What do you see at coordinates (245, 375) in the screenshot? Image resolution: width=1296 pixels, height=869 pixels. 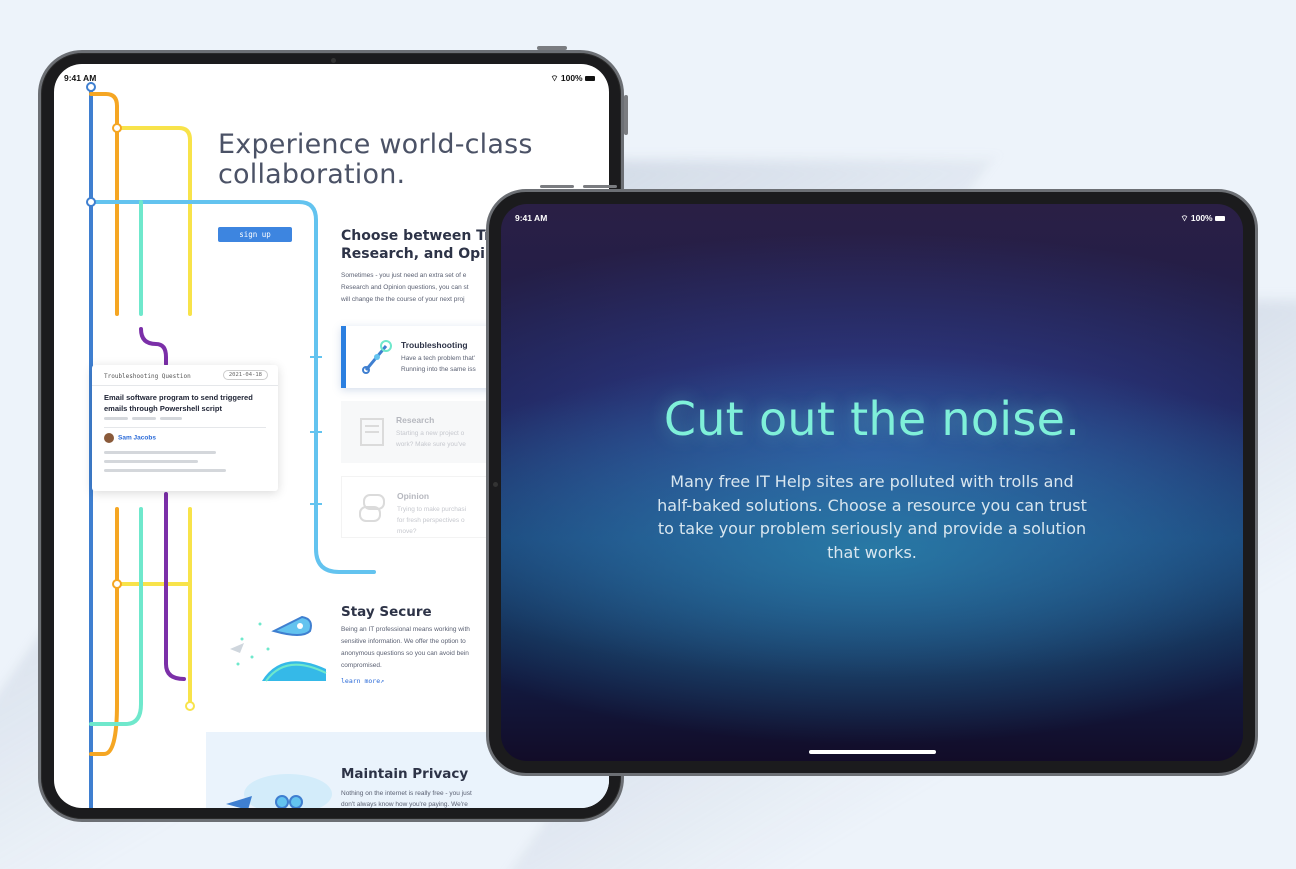 I see `question-date: 2021-04-18` at bounding box center [245, 375].